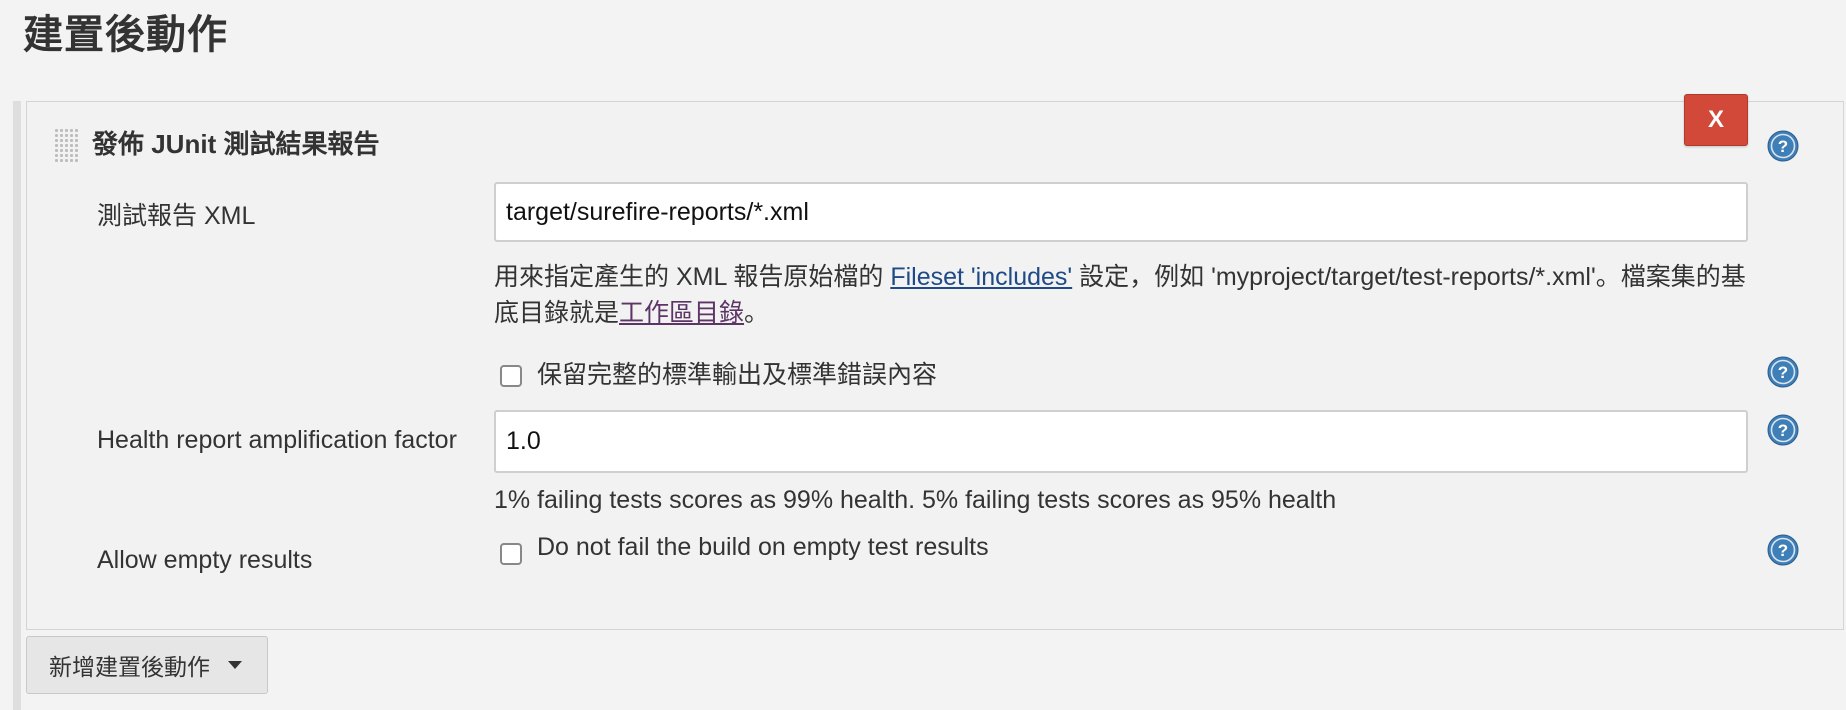 The width and height of the screenshot is (1846, 710). What do you see at coordinates (17, 405) in the screenshot?
I see `section-left-bar` at bounding box center [17, 405].